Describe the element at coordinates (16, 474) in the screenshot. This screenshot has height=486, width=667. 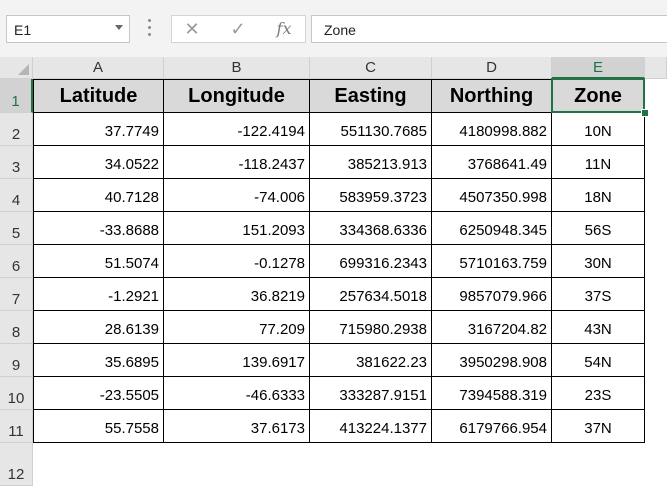
I see `row-number: 12` at that location.